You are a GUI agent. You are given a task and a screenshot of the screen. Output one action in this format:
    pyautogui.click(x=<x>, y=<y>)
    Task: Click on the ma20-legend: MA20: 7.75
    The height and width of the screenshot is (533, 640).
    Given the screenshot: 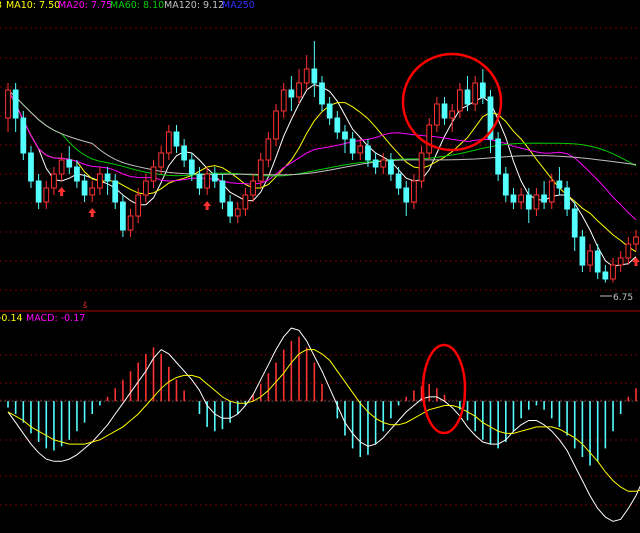 What is the action you would take?
    pyautogui.click(x=85, y=5)
    